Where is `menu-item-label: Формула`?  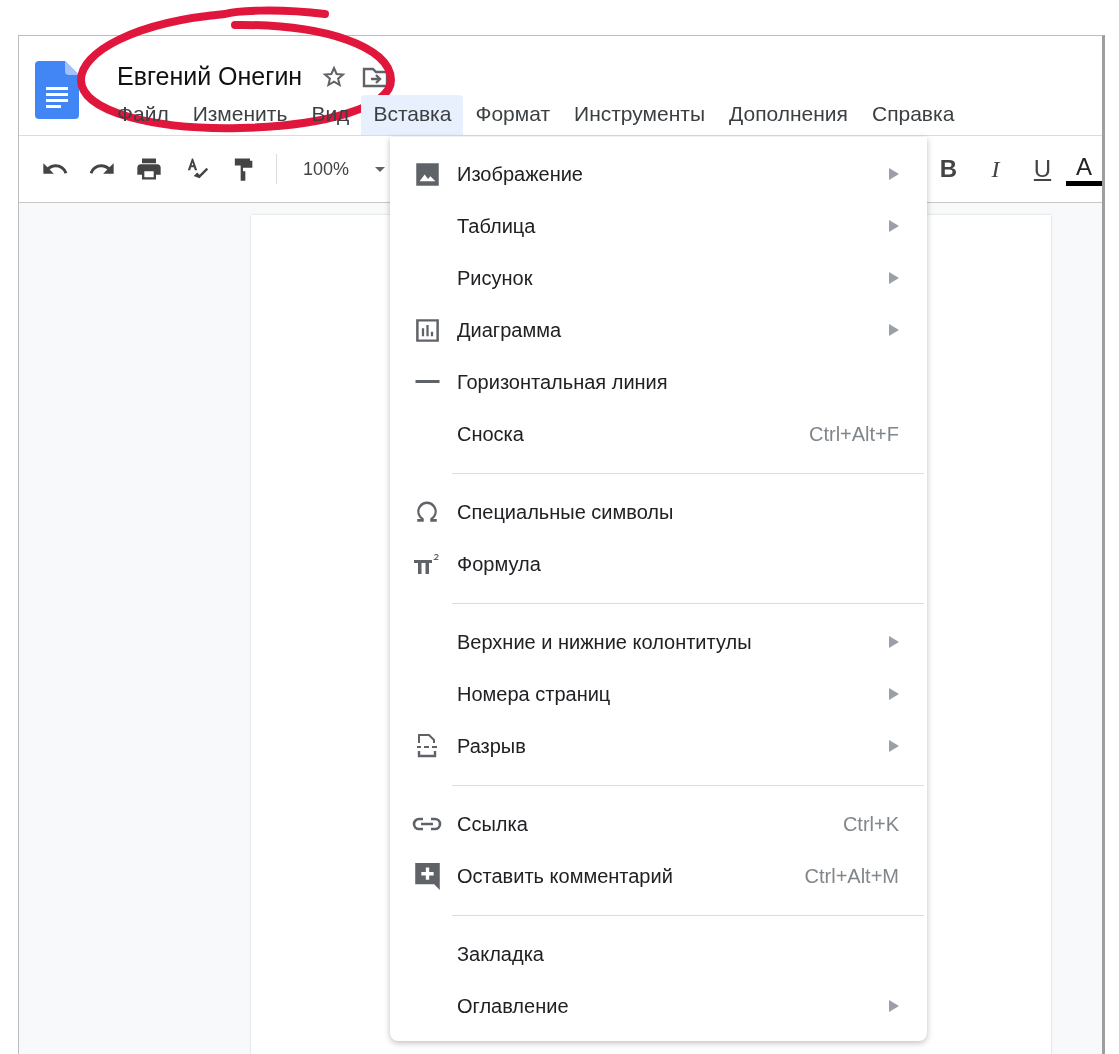 menu-item-label: Формула is located at coordinates (499, 564).